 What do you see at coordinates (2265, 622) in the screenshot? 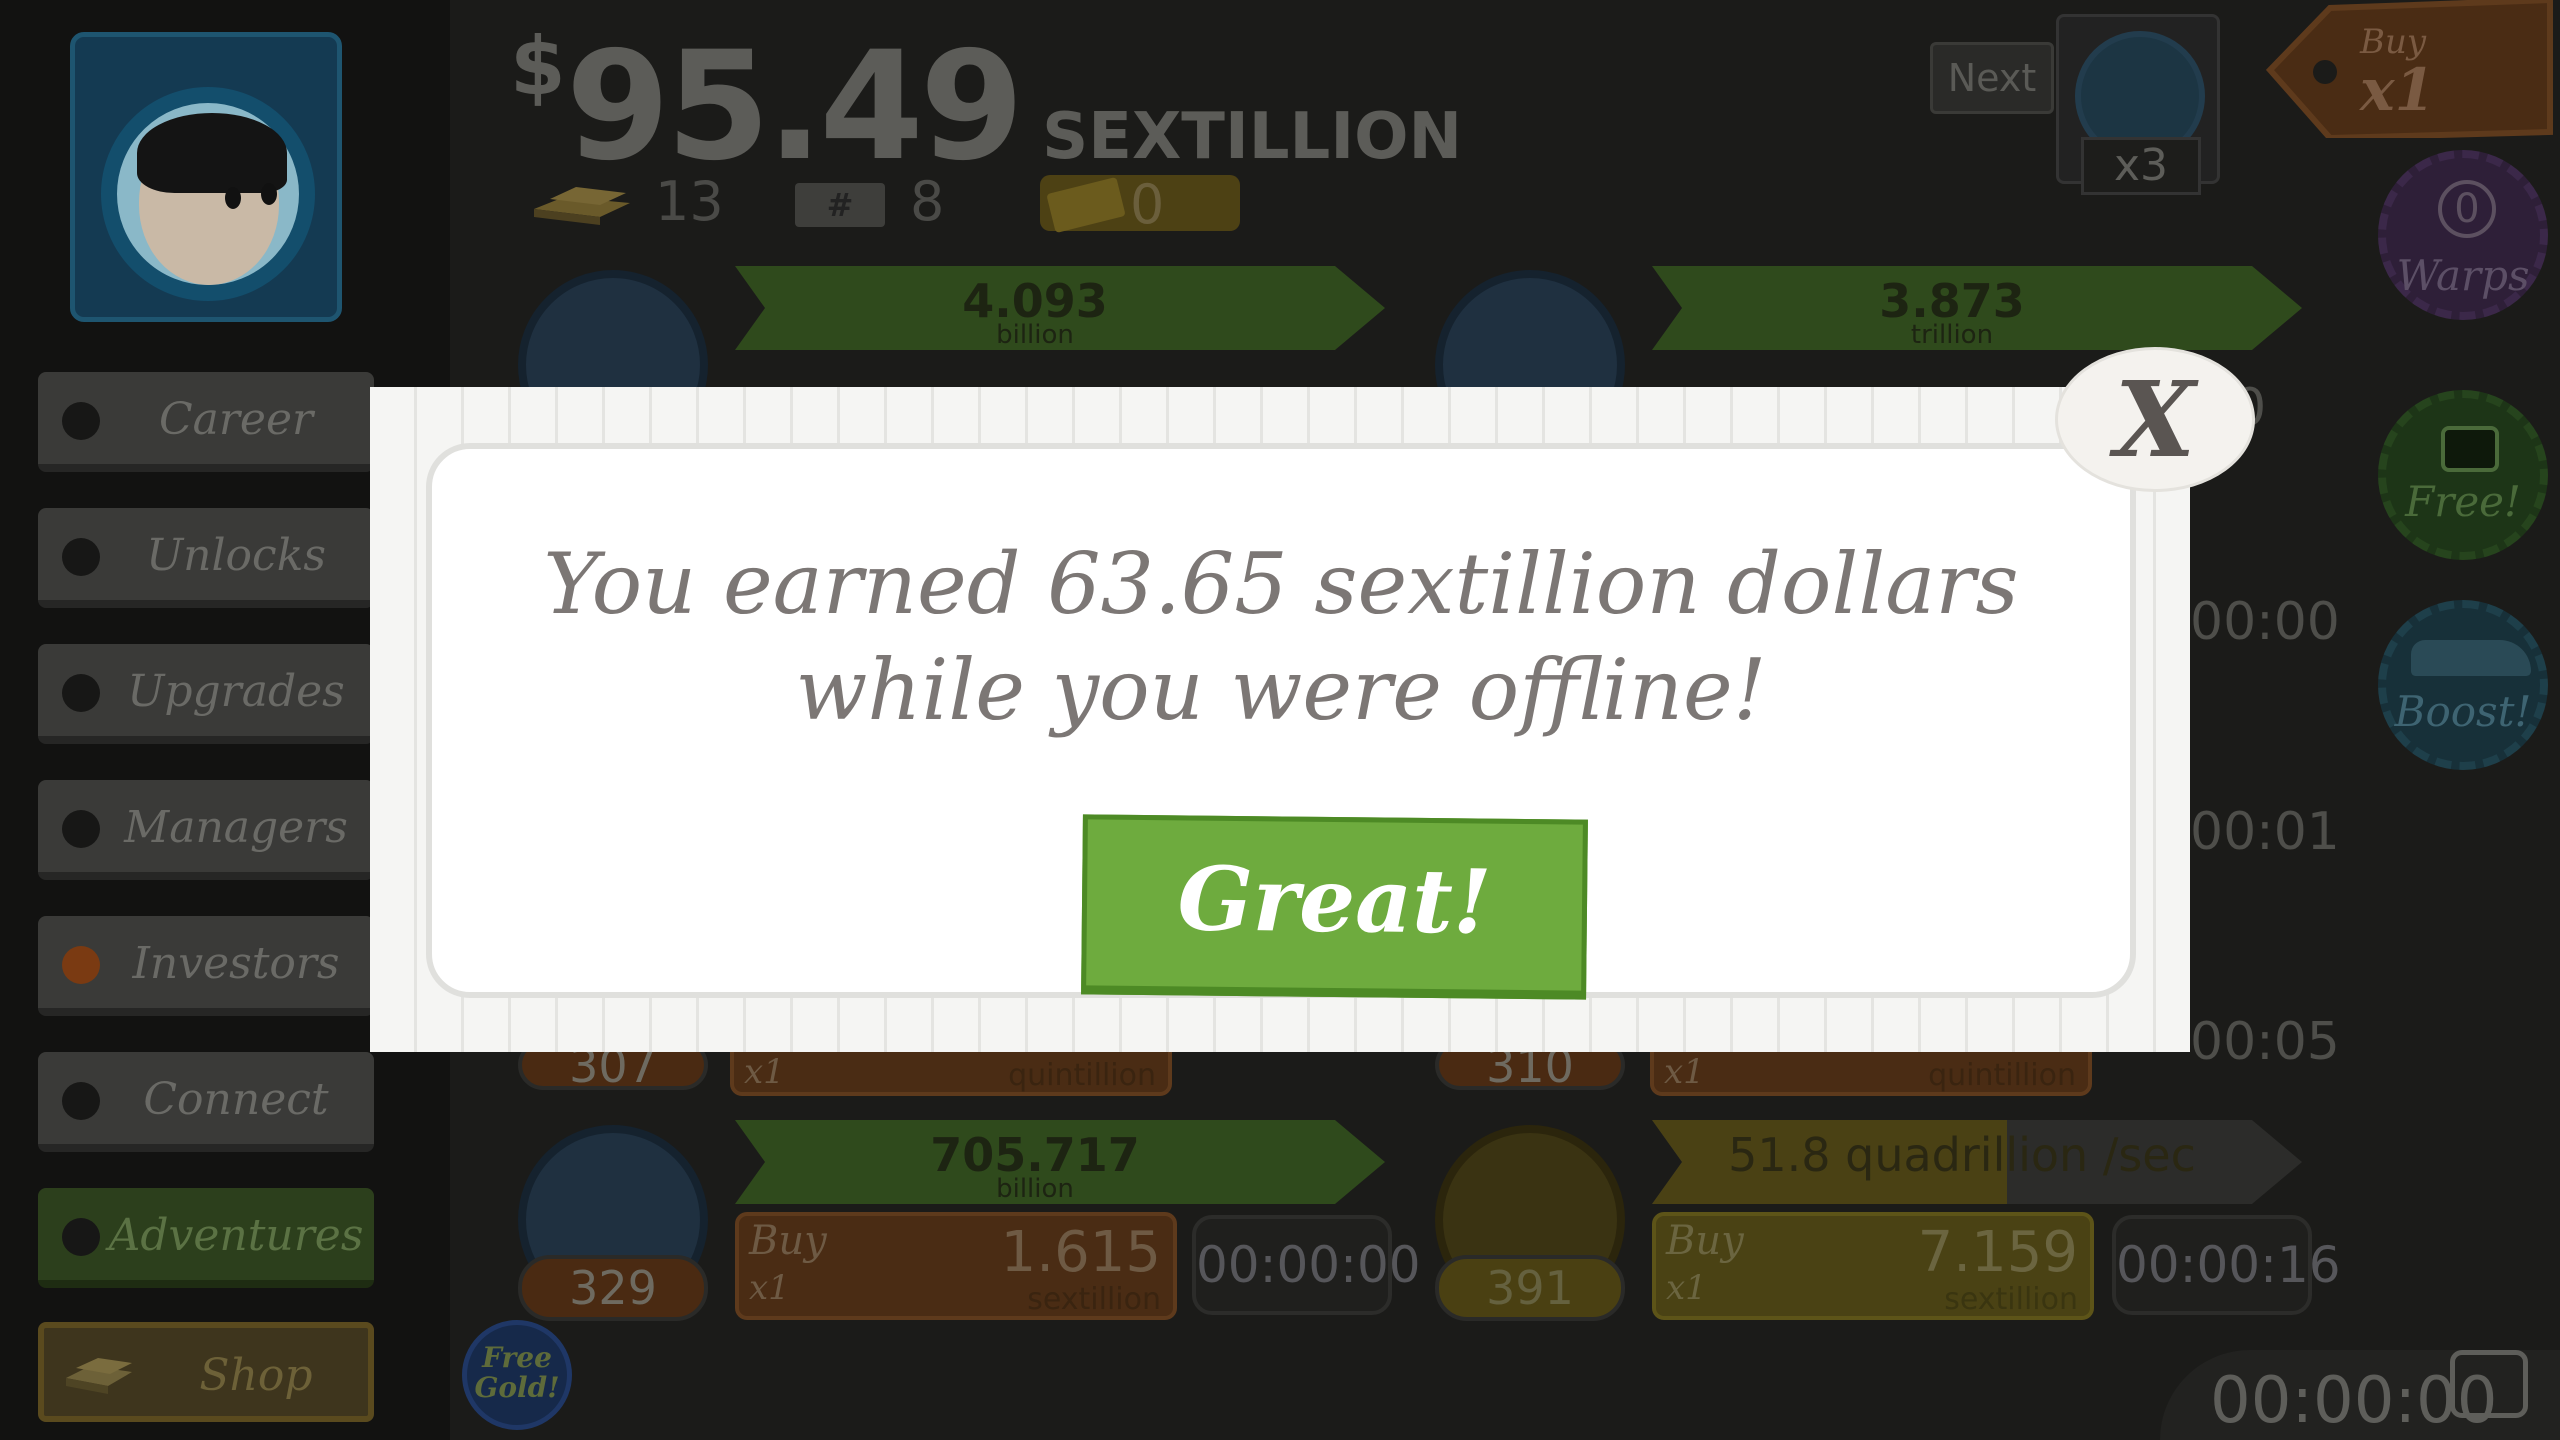
I see `partial-timer: 00:00` at bounding box center [2265, 622].